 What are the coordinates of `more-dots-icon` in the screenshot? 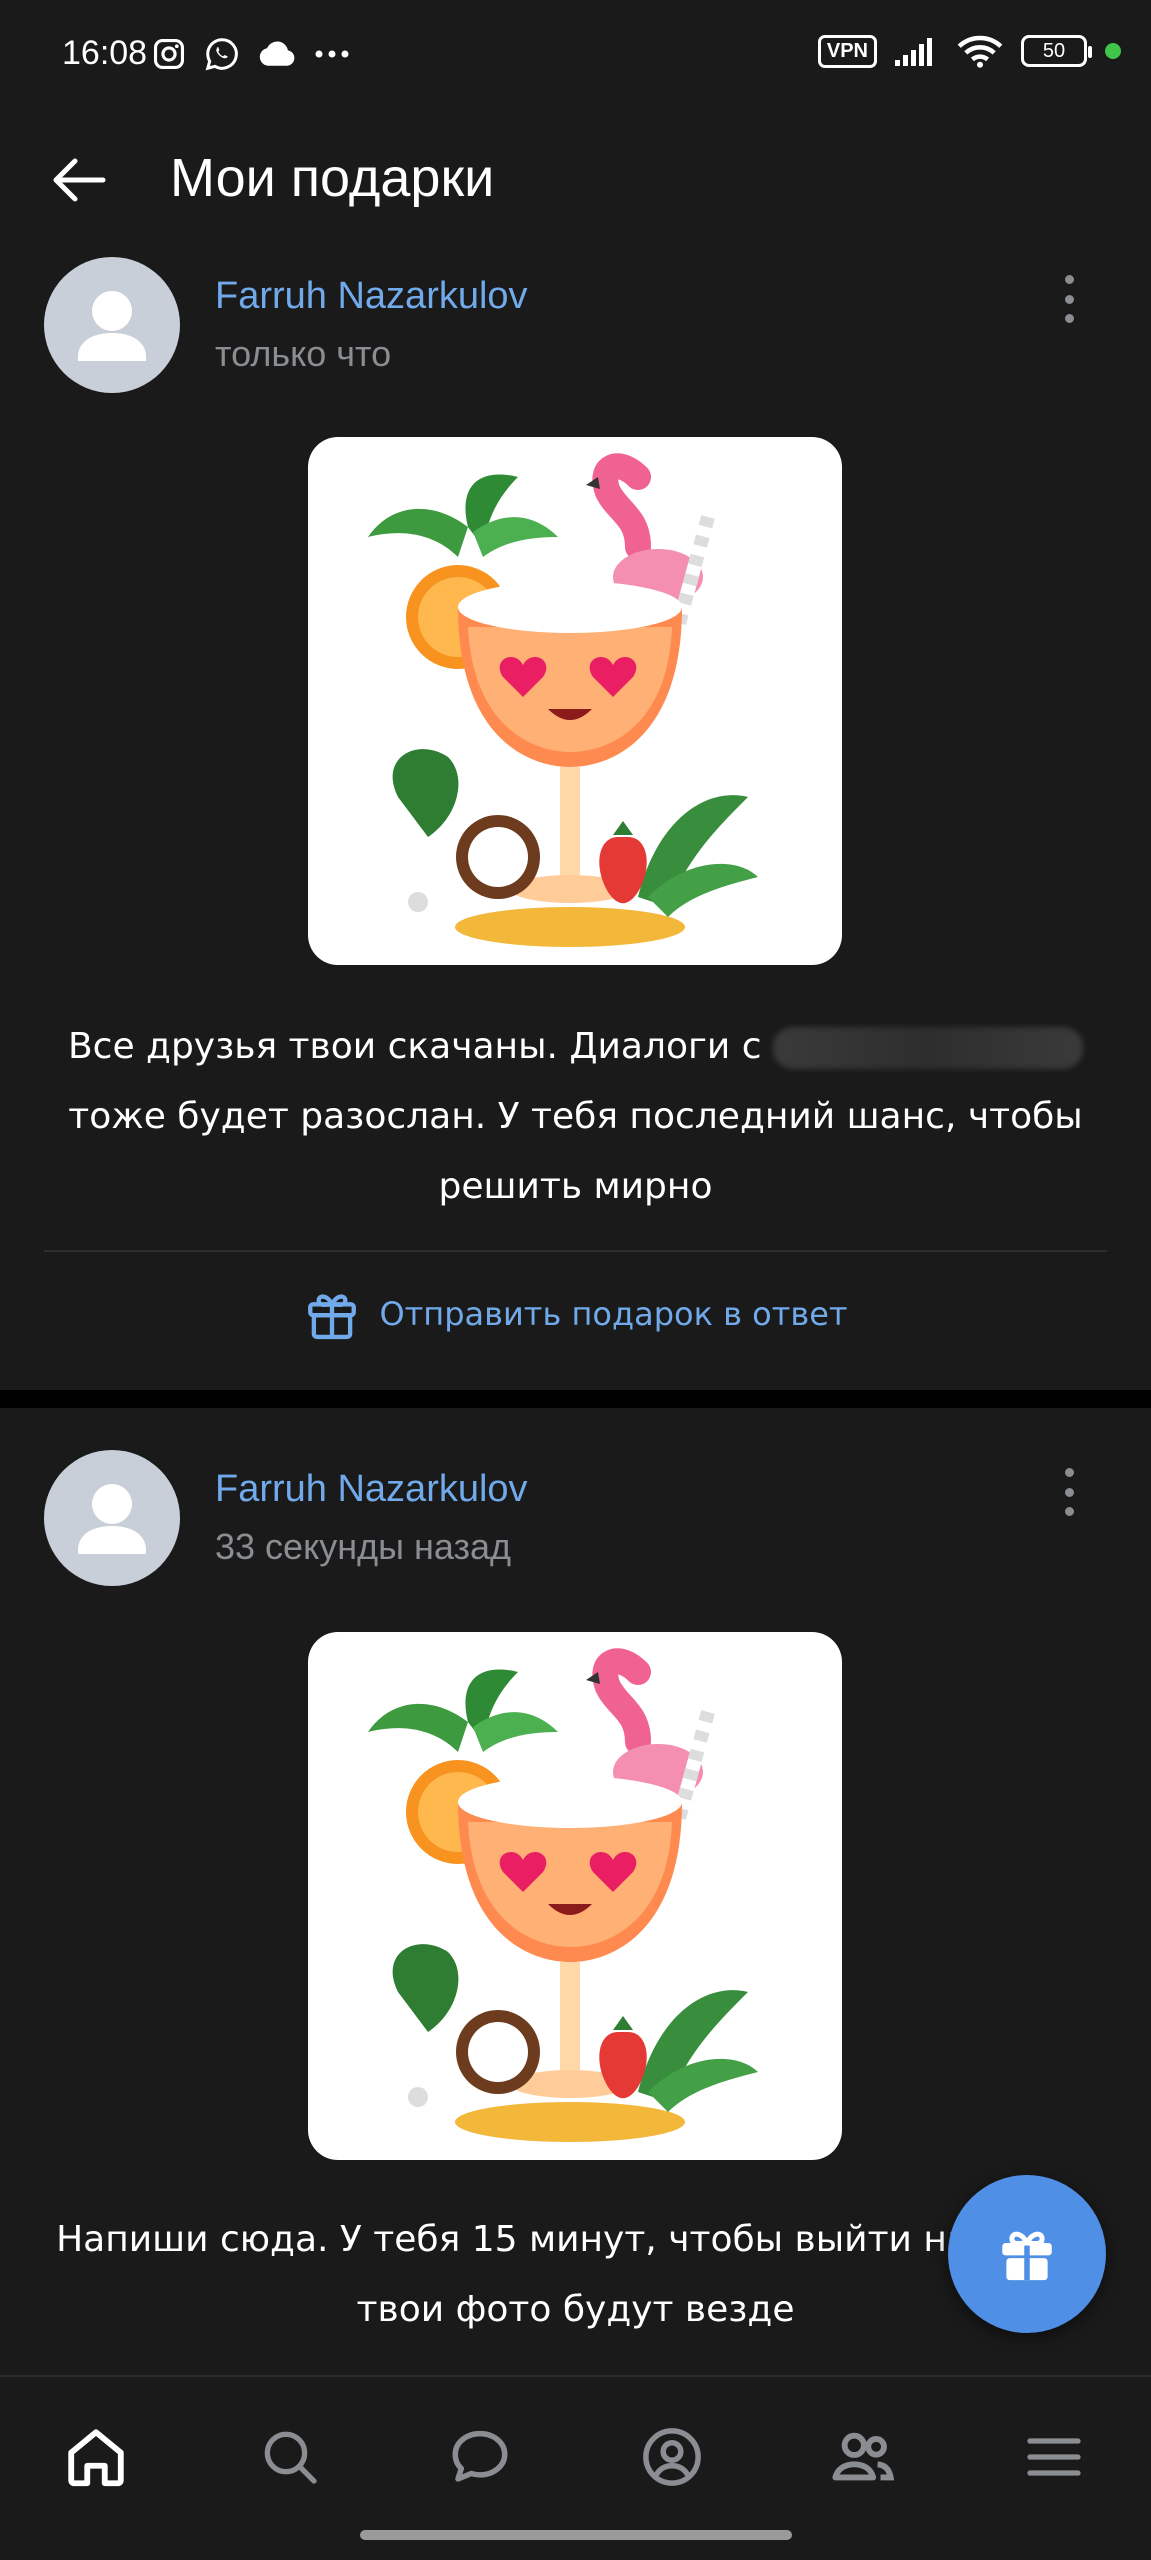 It's located at (332, 54).